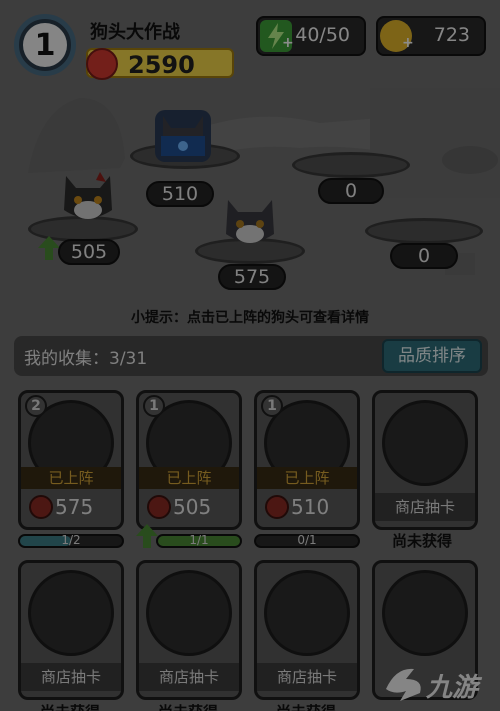  I want to click on power-value: 505, so click(192, 507).